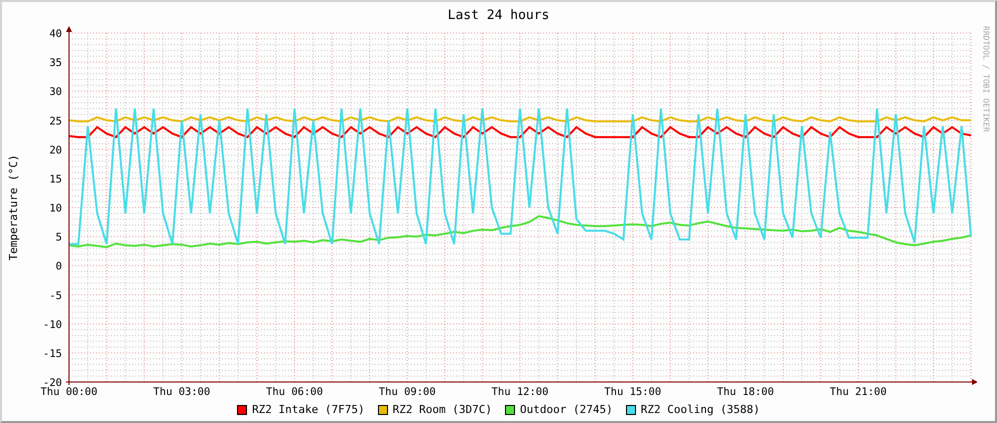 Image resolution: width=997 pixels, height=423 pixels. What do you see at coordinates (745, 392) in the screenshot?
I see `x-tick-label: Thu 18:00` at bounding box center [745, 392].